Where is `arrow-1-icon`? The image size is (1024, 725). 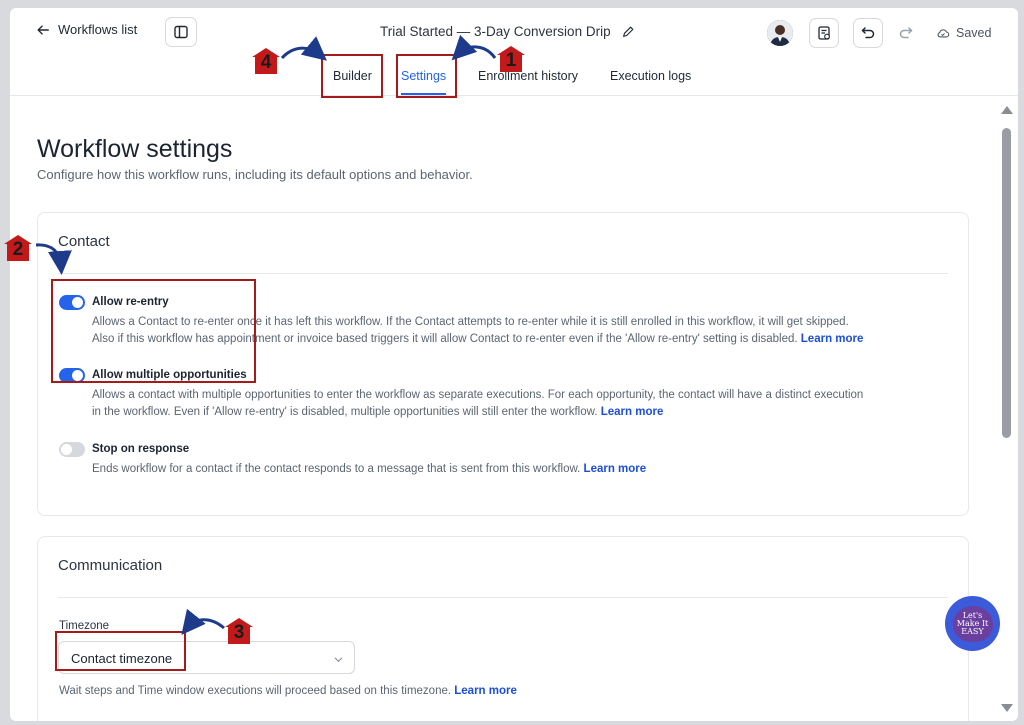
arrow-1-icon is located at coordinates (474, 47).